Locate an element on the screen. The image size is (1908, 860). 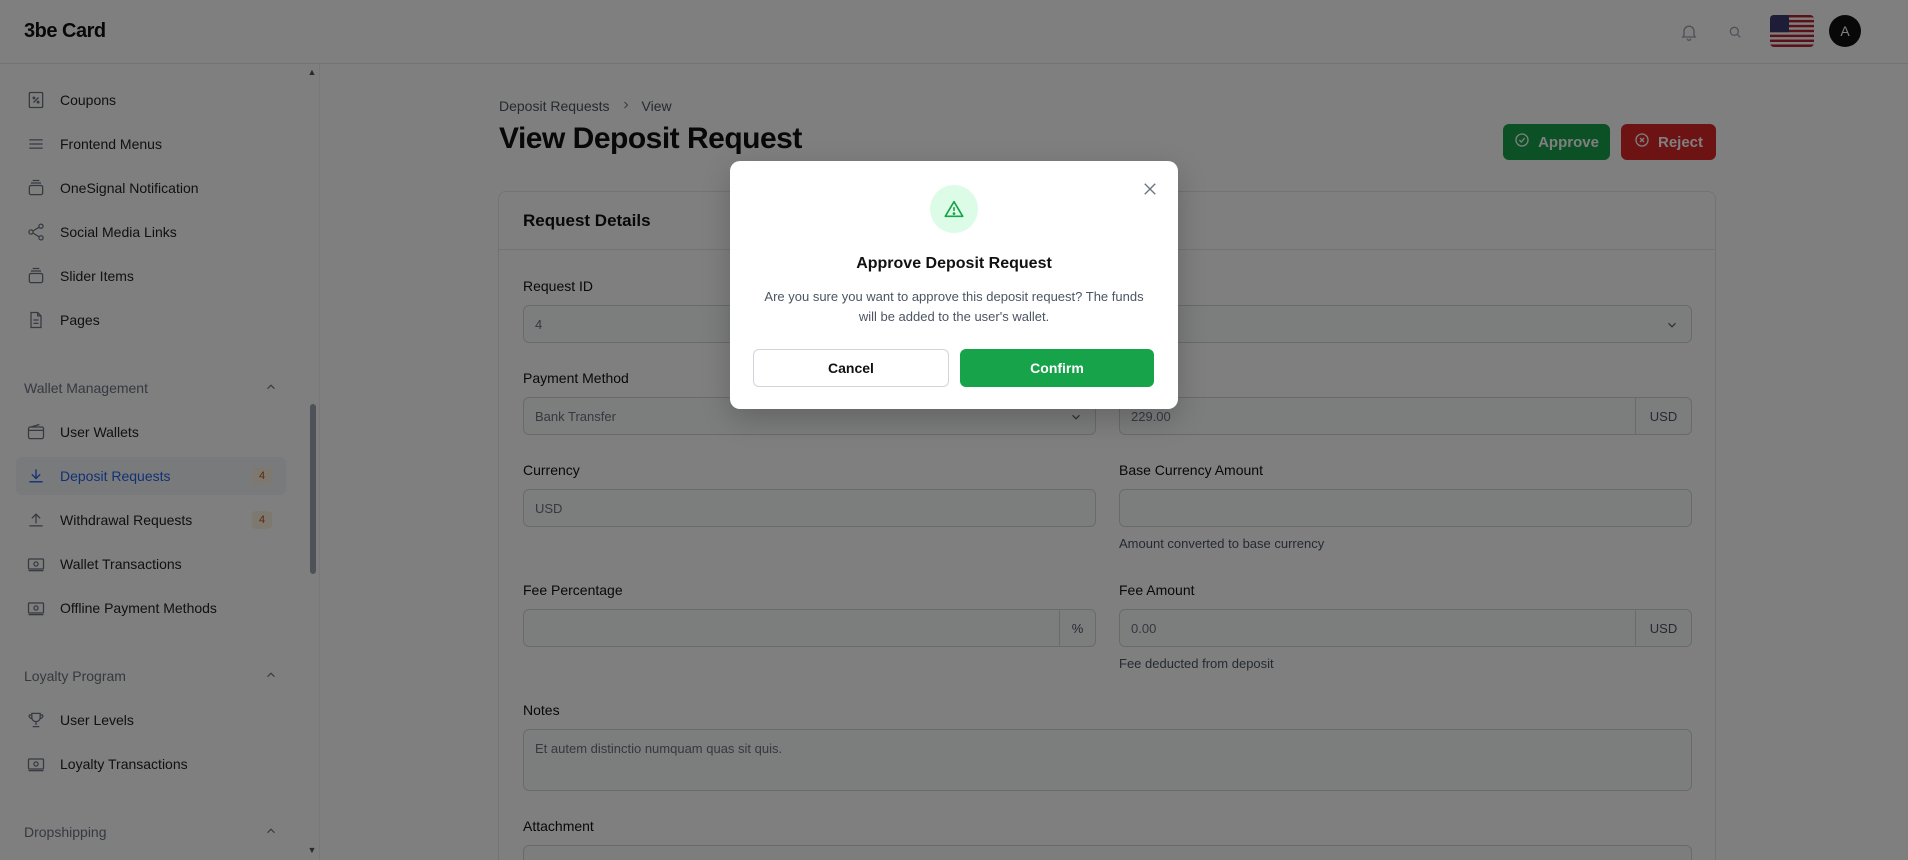
close-icon is located at coordinates (1150, 189).